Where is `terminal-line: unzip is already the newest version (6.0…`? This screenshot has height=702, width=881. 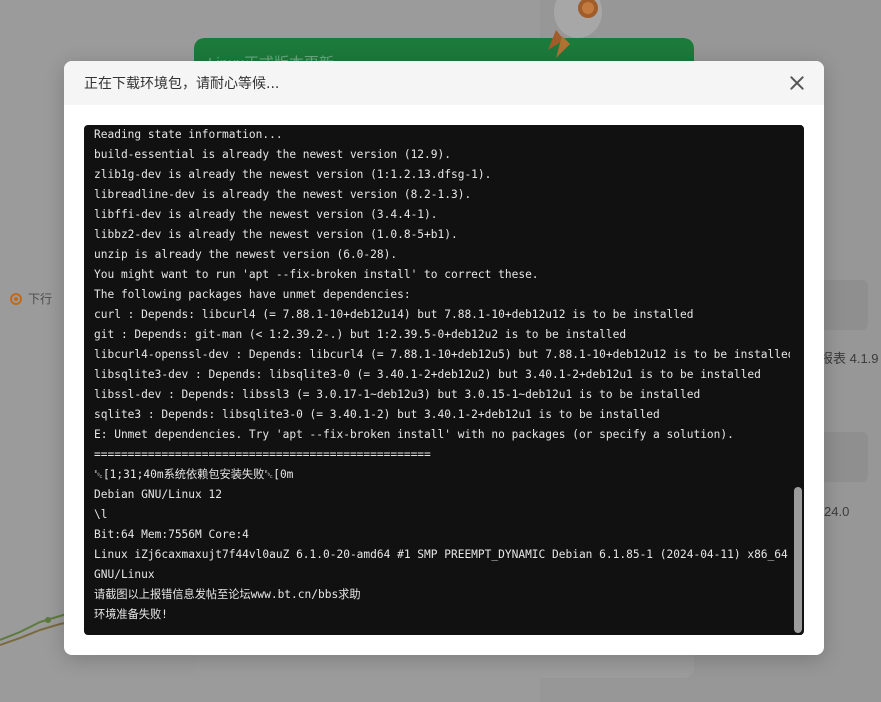 terminal-line: unzip is already the newest version (6.0… is located at coordinates (246, 254).